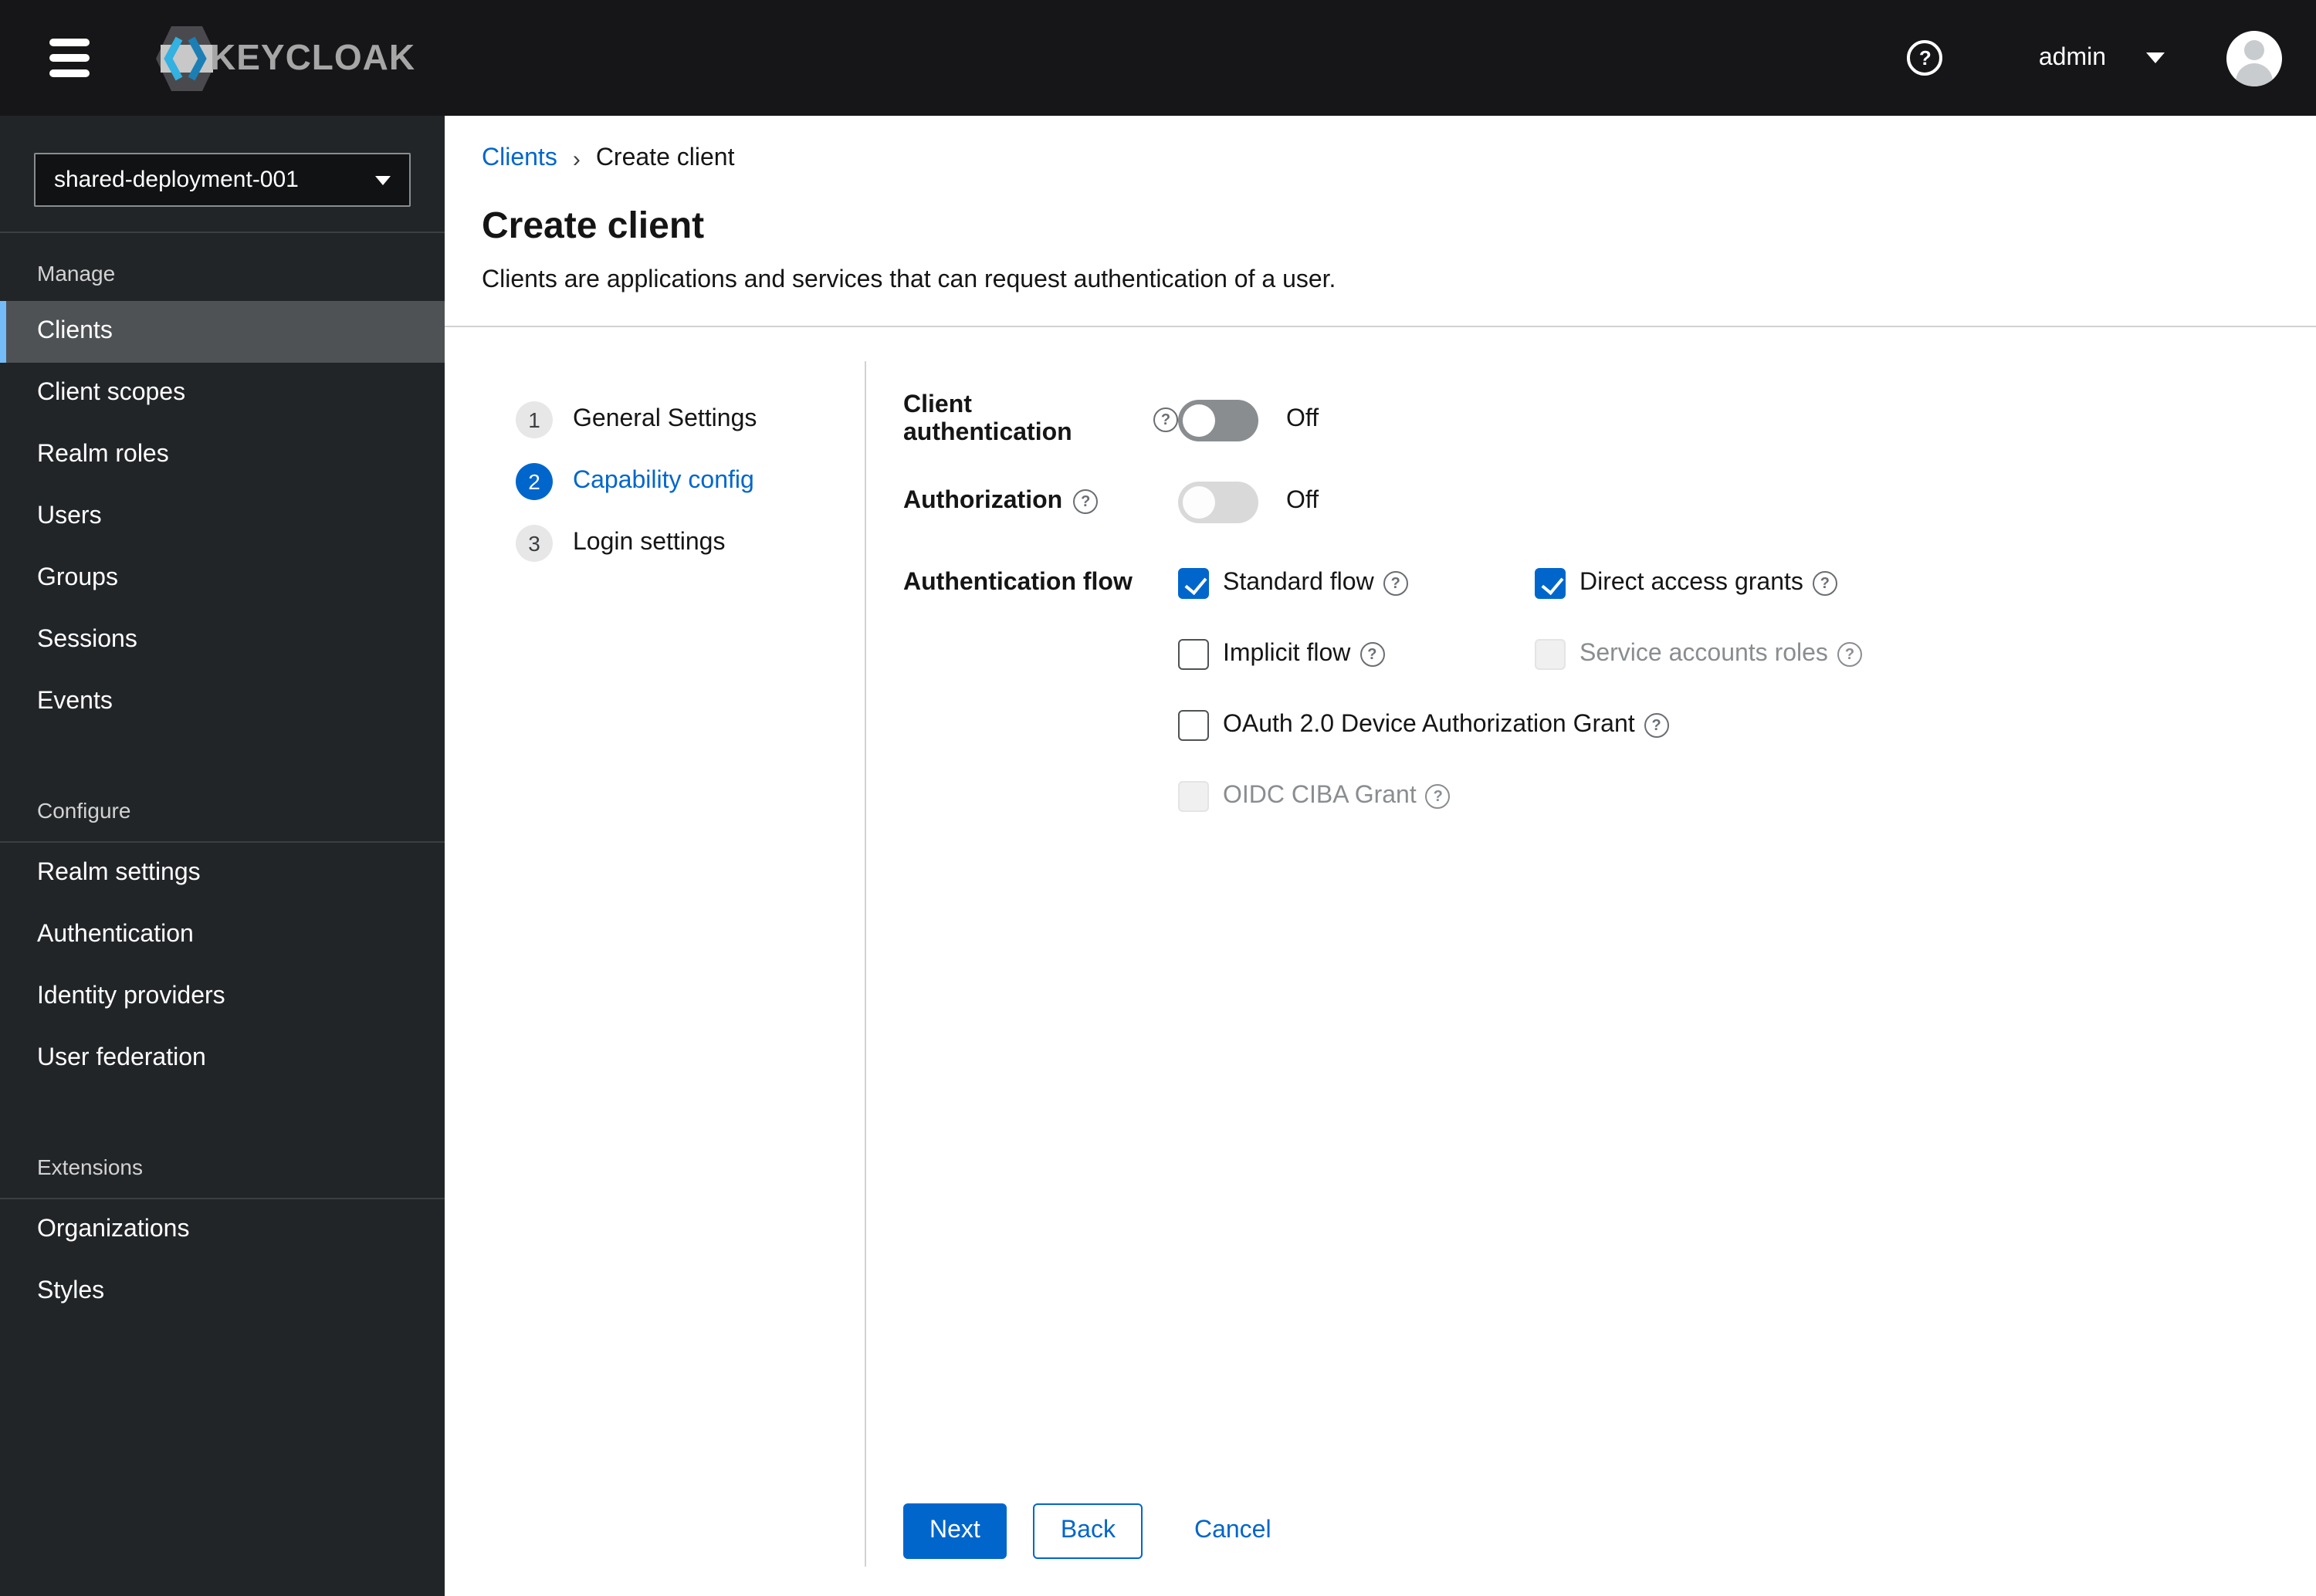 This screenshot has width=2316, height=1596. Describe the element at coordinates (222, 1292) in the screenshot. I see `sidebar-item-styles: Styles` at that location.